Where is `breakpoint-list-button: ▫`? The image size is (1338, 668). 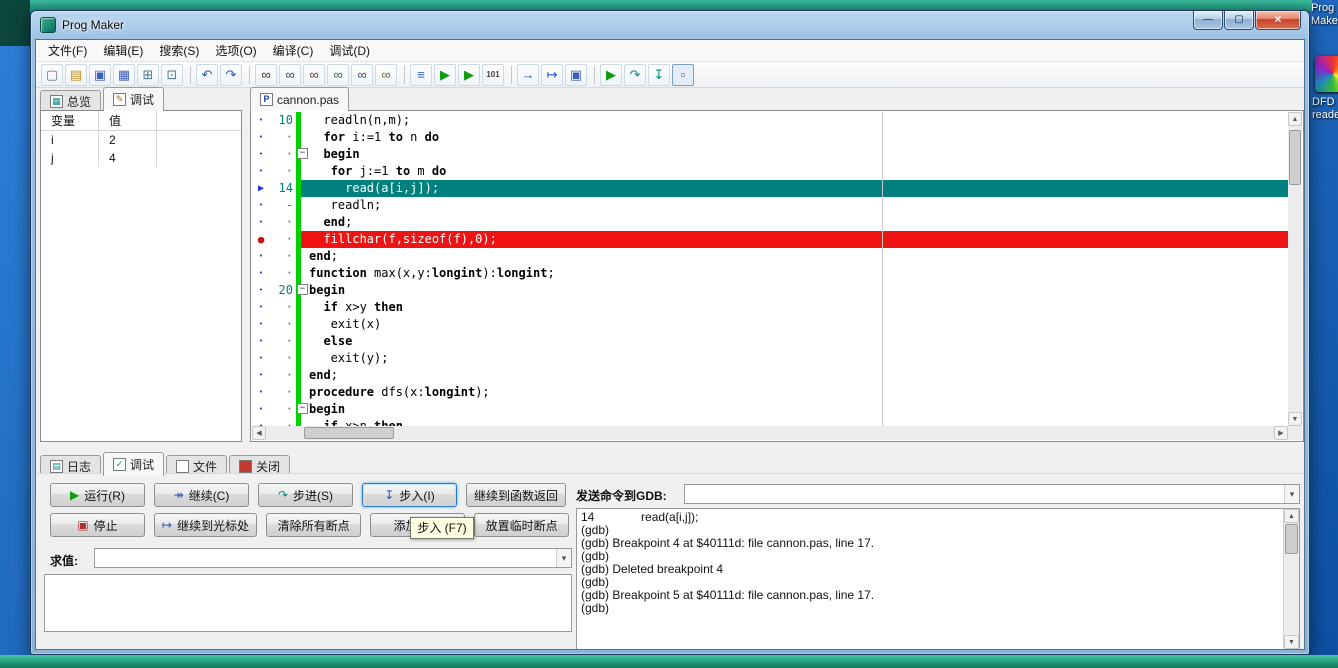 breakpoint-list-button: ▫ is located at coordinates (683, 74).